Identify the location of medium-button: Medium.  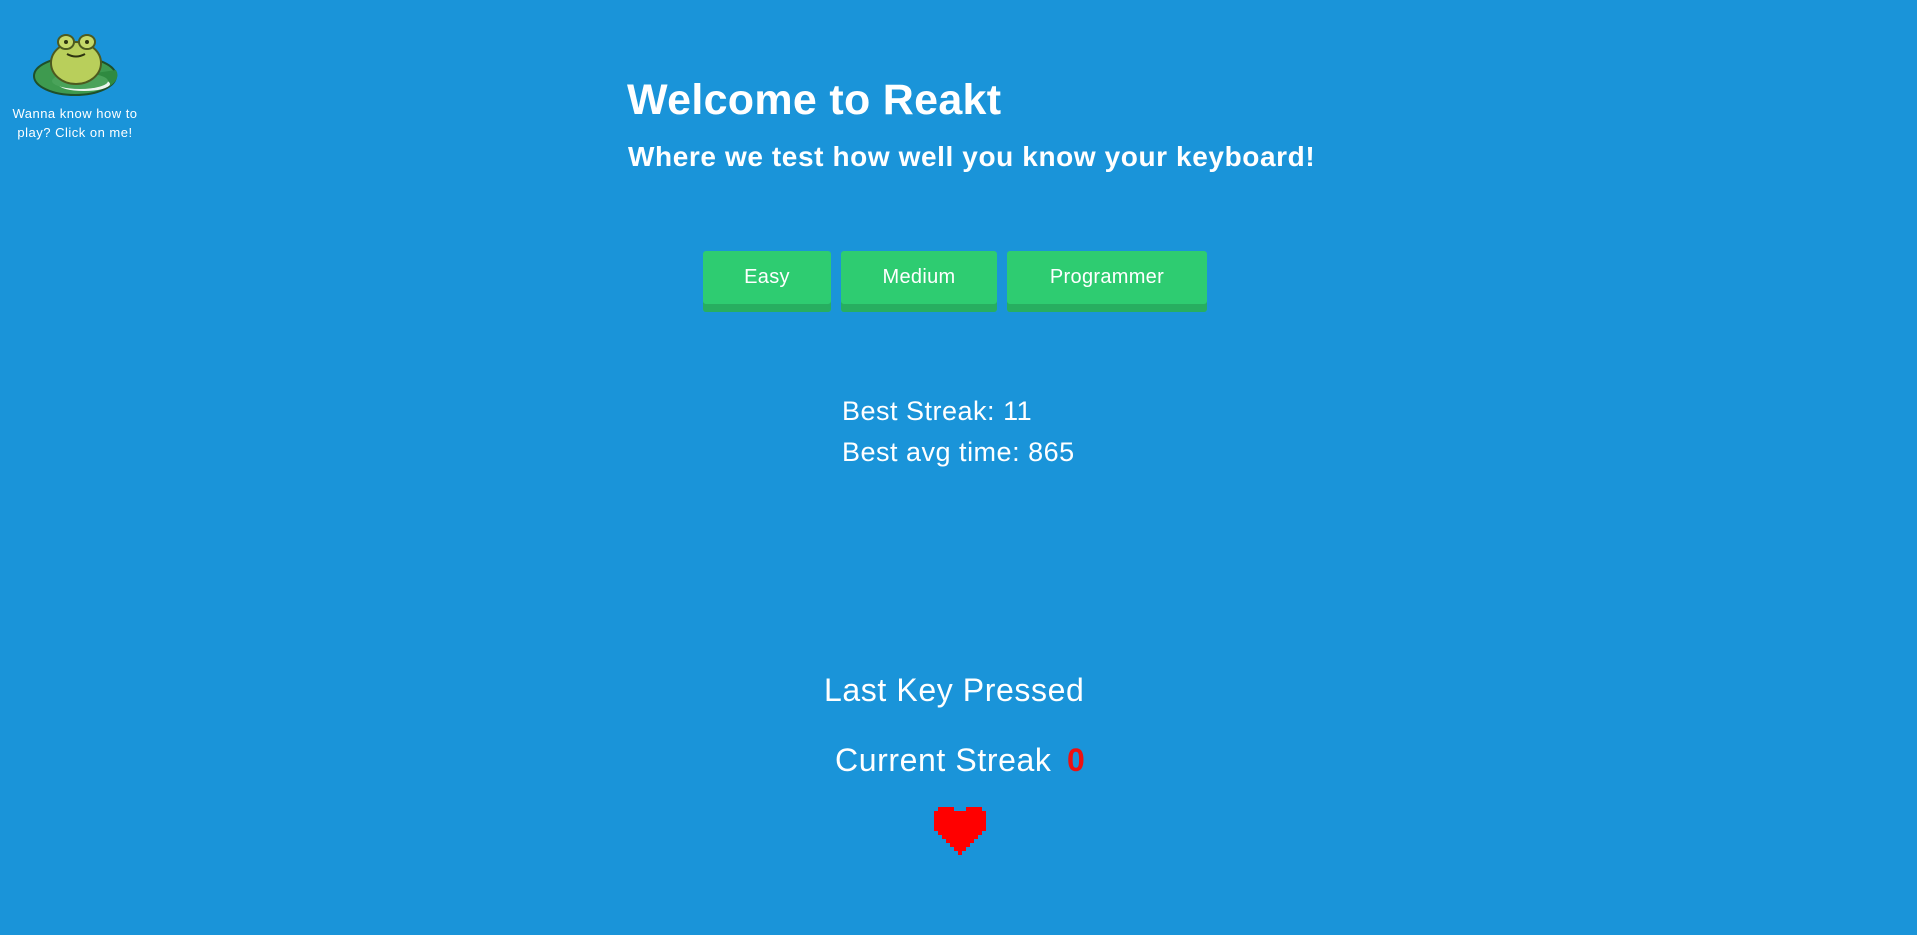
(919, 281).